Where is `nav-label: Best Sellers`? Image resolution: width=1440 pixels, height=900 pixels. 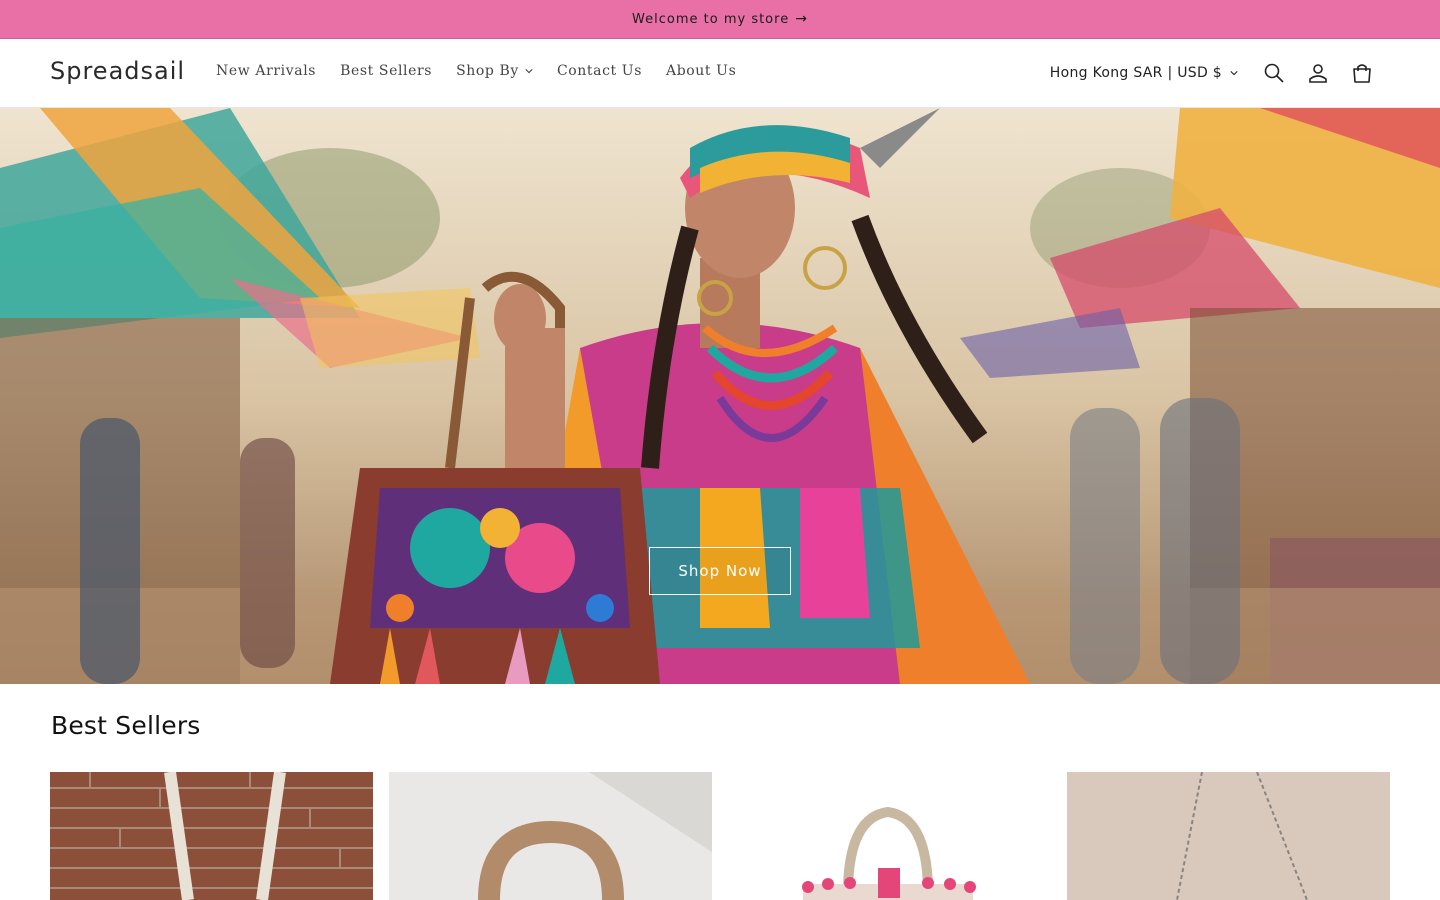
nav-label: Best Sellers is located at coordinates (386, 71).